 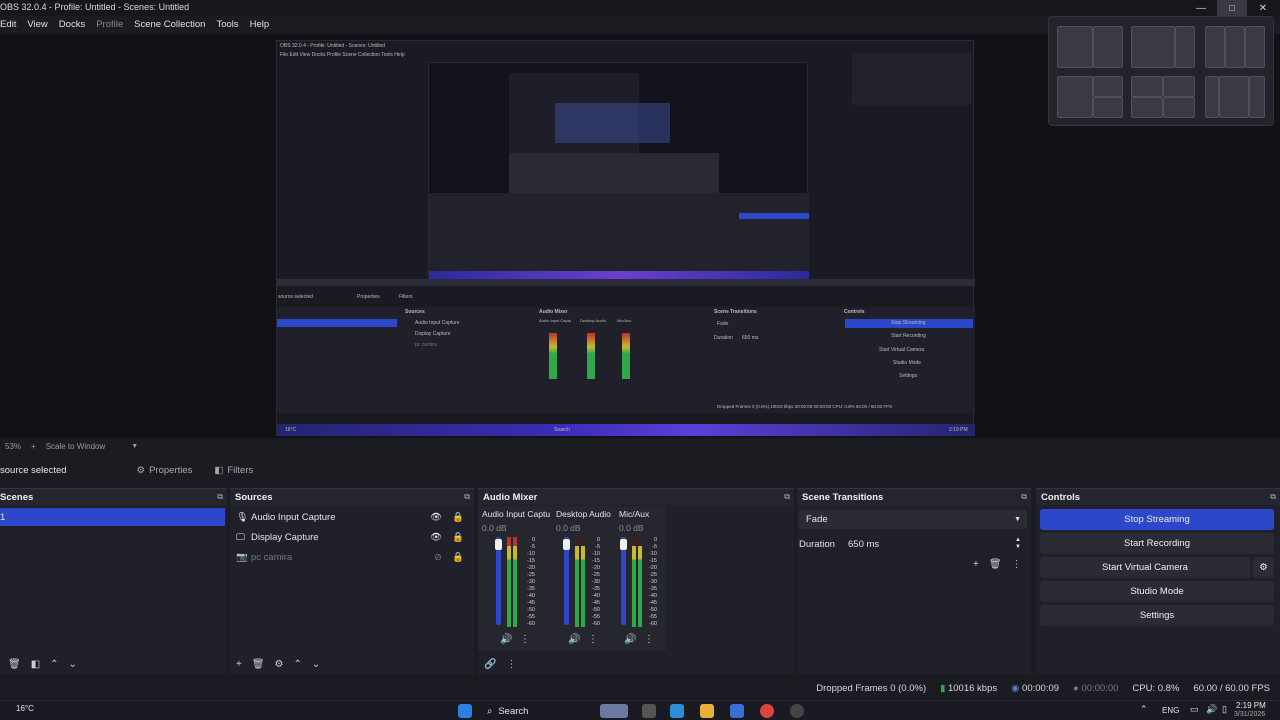 What do you see at coordinates (614, 711) in the screenshot?
I see `widgets-icon` at bounding box center [614, 711].